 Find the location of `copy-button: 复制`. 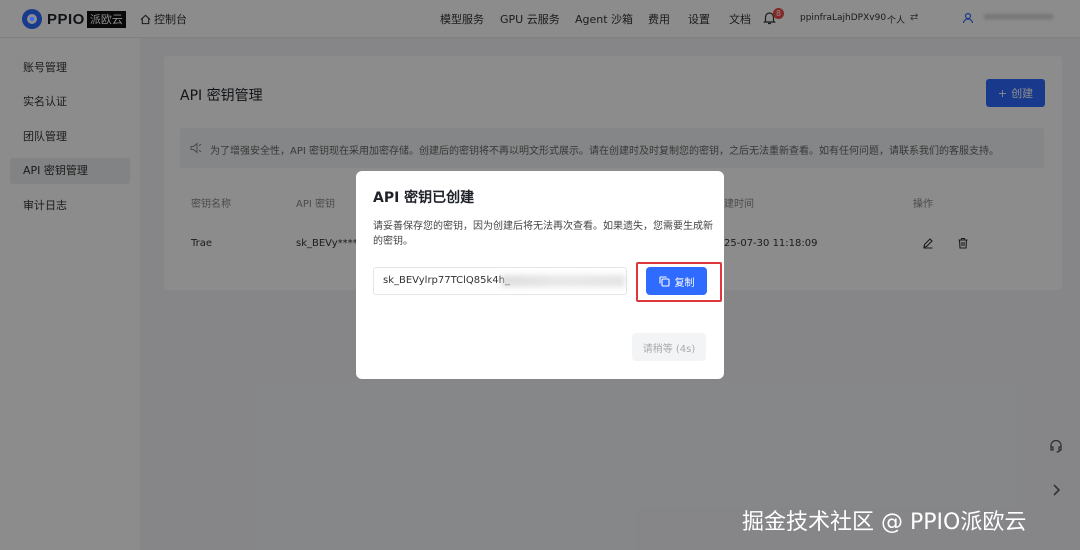

copy-button: 复制 is located at coordinates (676, 281).